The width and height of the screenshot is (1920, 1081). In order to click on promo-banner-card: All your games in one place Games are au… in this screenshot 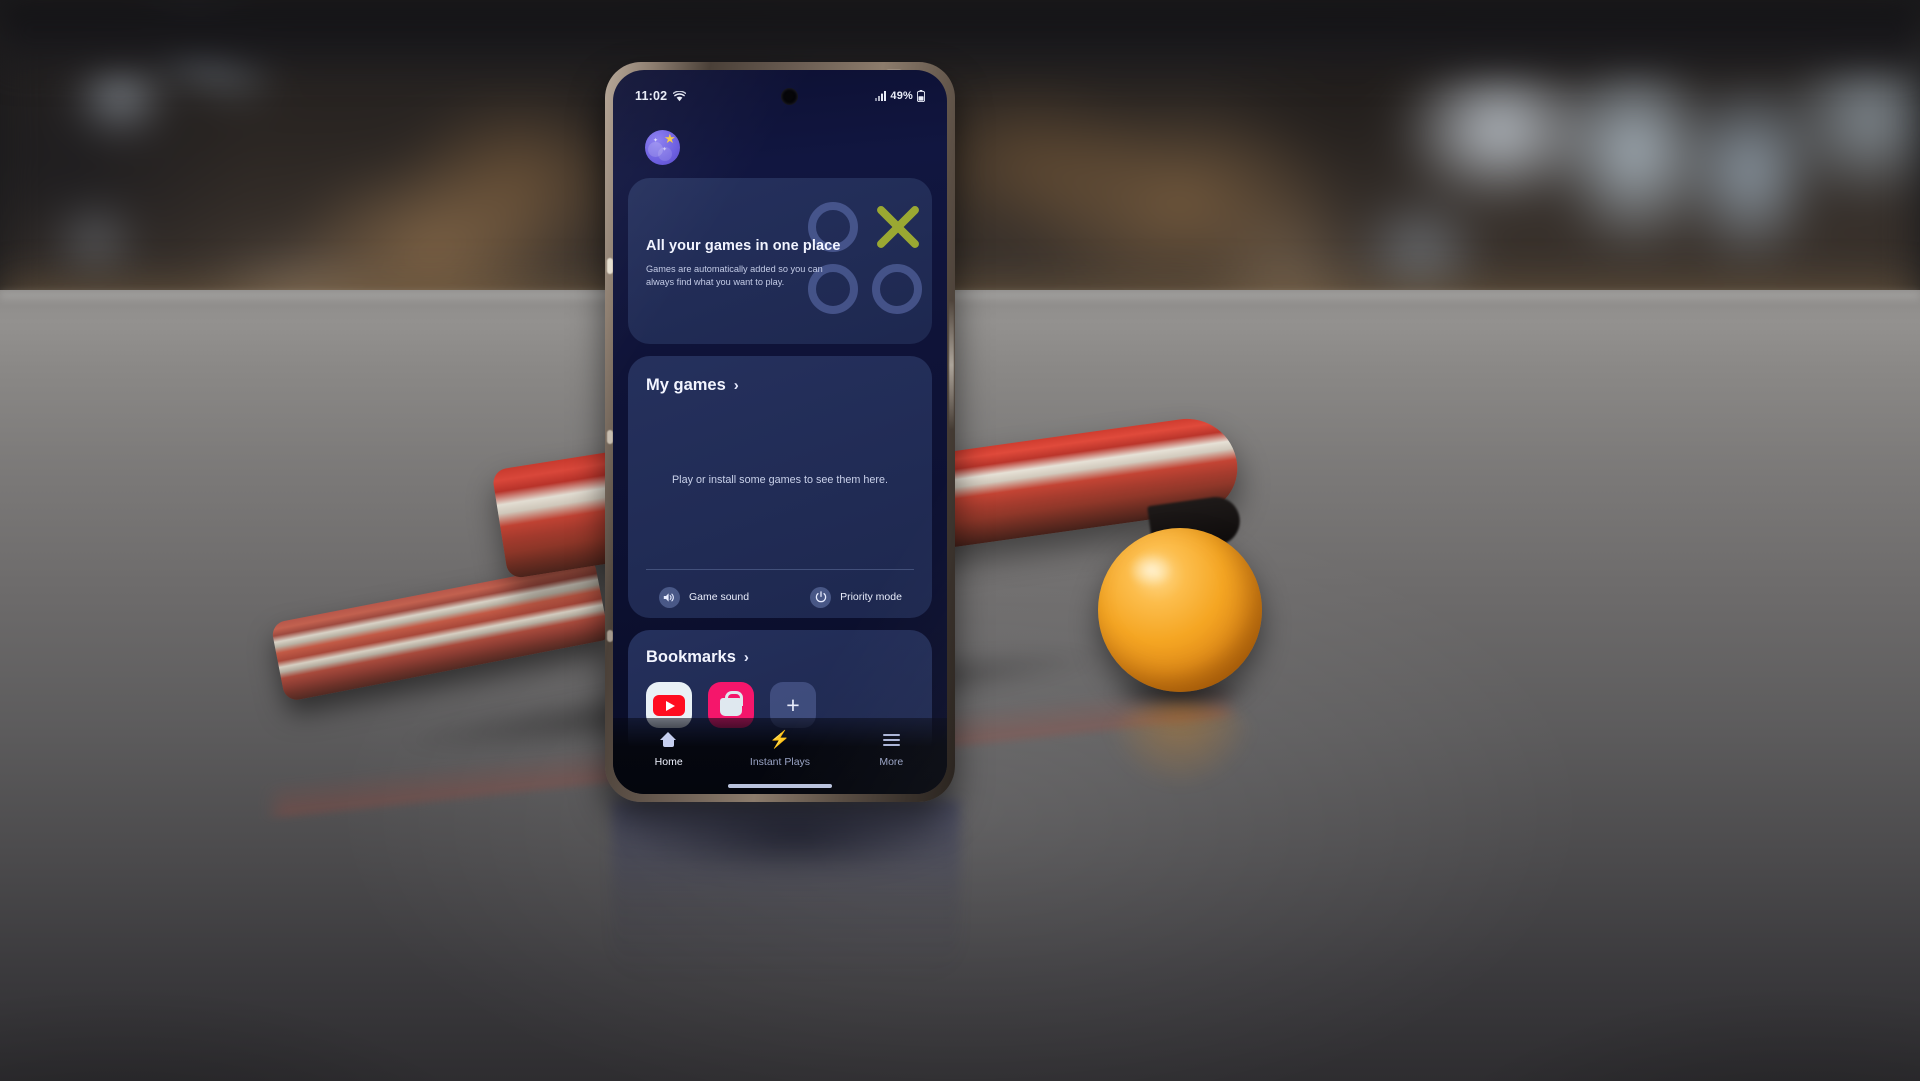, I will do `click(780, 261)`.